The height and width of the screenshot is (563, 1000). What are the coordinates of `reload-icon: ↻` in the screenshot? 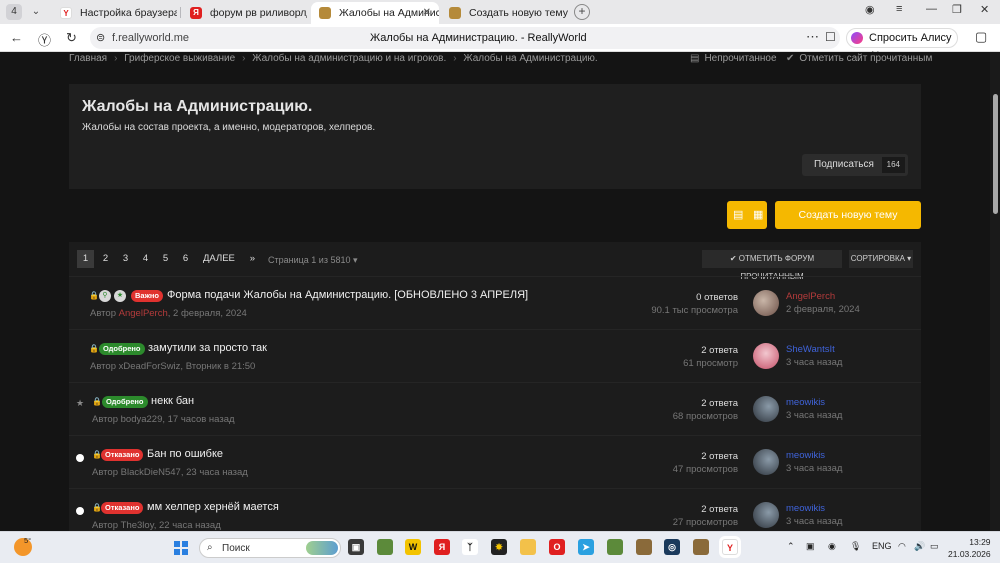 It's located at (71, 38).